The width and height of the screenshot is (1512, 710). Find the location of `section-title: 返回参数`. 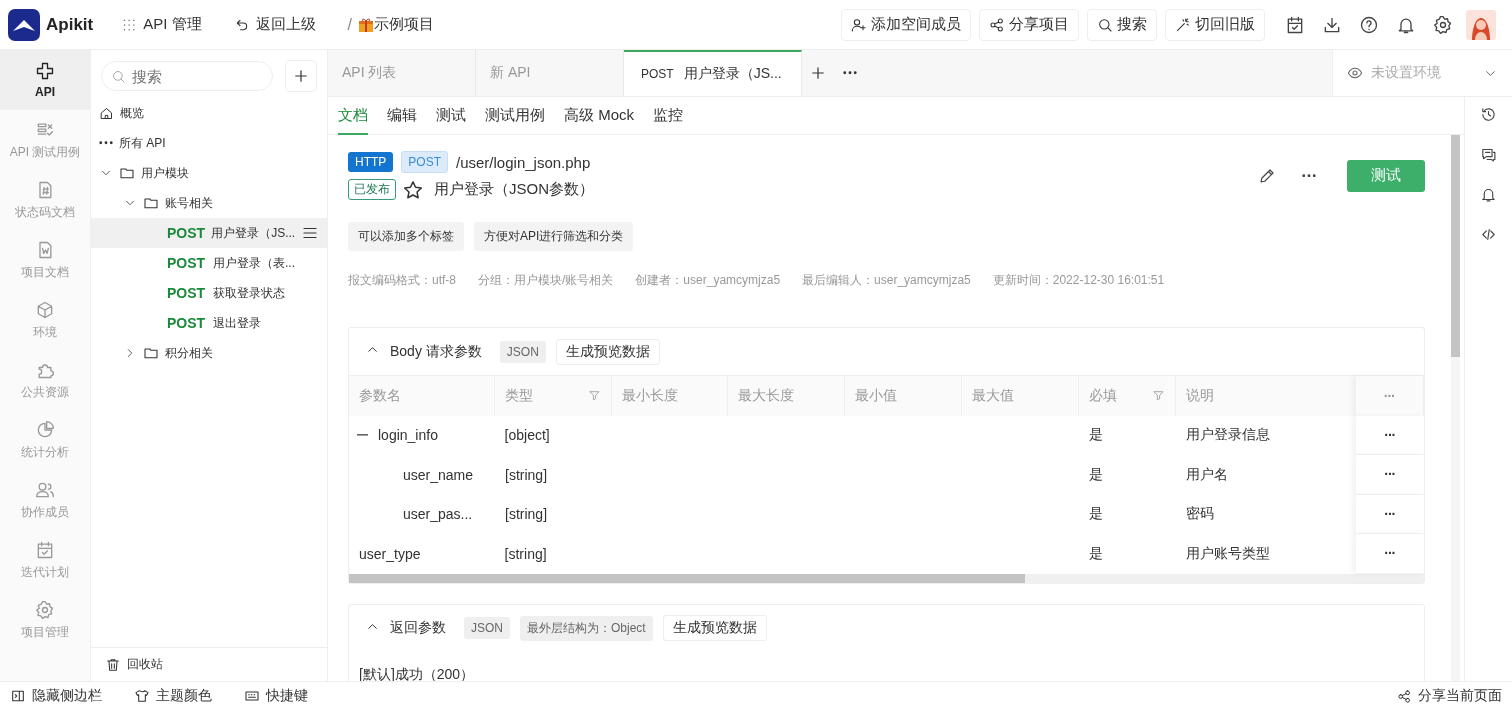

section-title: 返回参数 is located at coordinates (418, 628).